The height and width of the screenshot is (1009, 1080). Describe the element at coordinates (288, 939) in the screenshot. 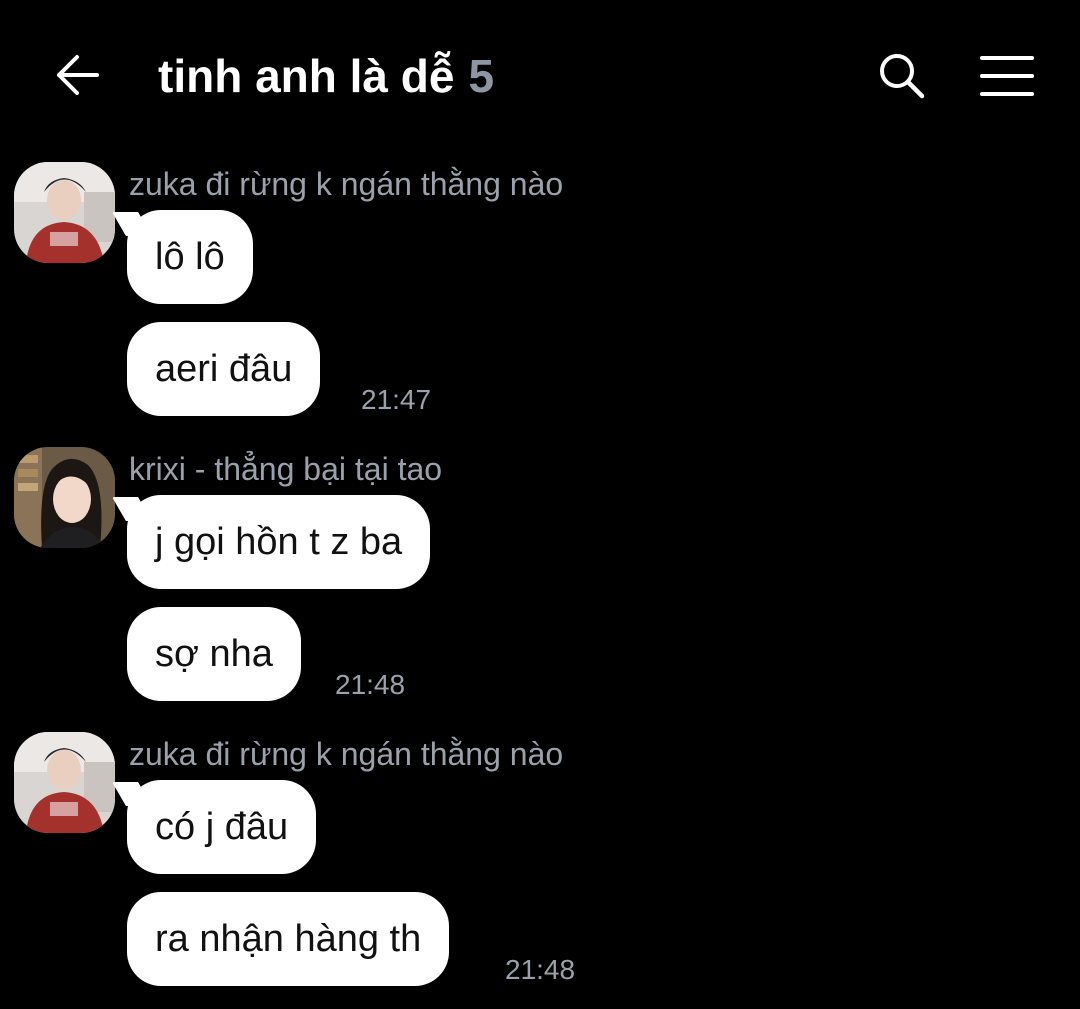

I see `message-bubble: ra nhận hàng th` at that location.